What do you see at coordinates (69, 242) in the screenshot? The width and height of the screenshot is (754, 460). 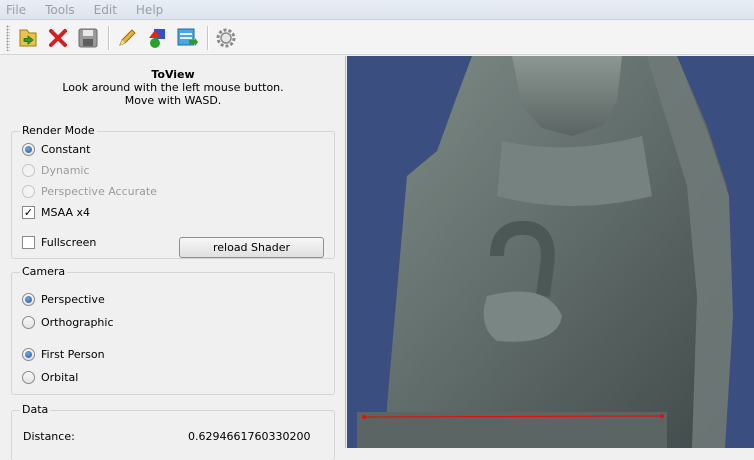 I see `checkbox-label: Fullscreen` at bounding box center [69, 242].